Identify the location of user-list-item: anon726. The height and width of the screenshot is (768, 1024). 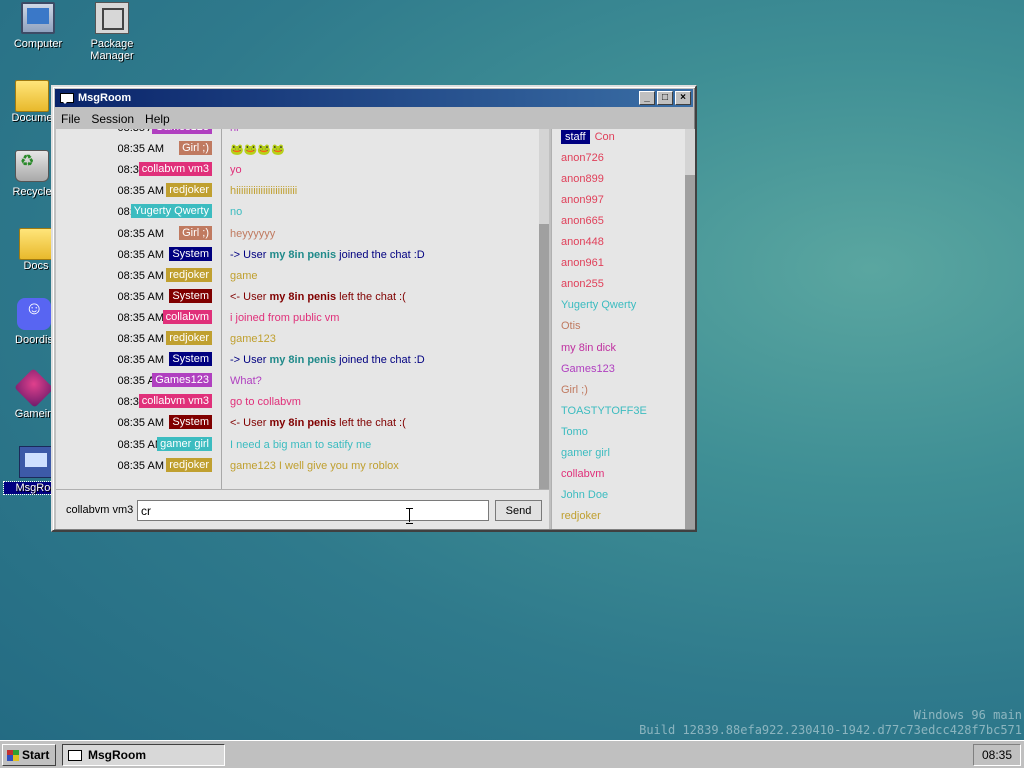
(582, 160).